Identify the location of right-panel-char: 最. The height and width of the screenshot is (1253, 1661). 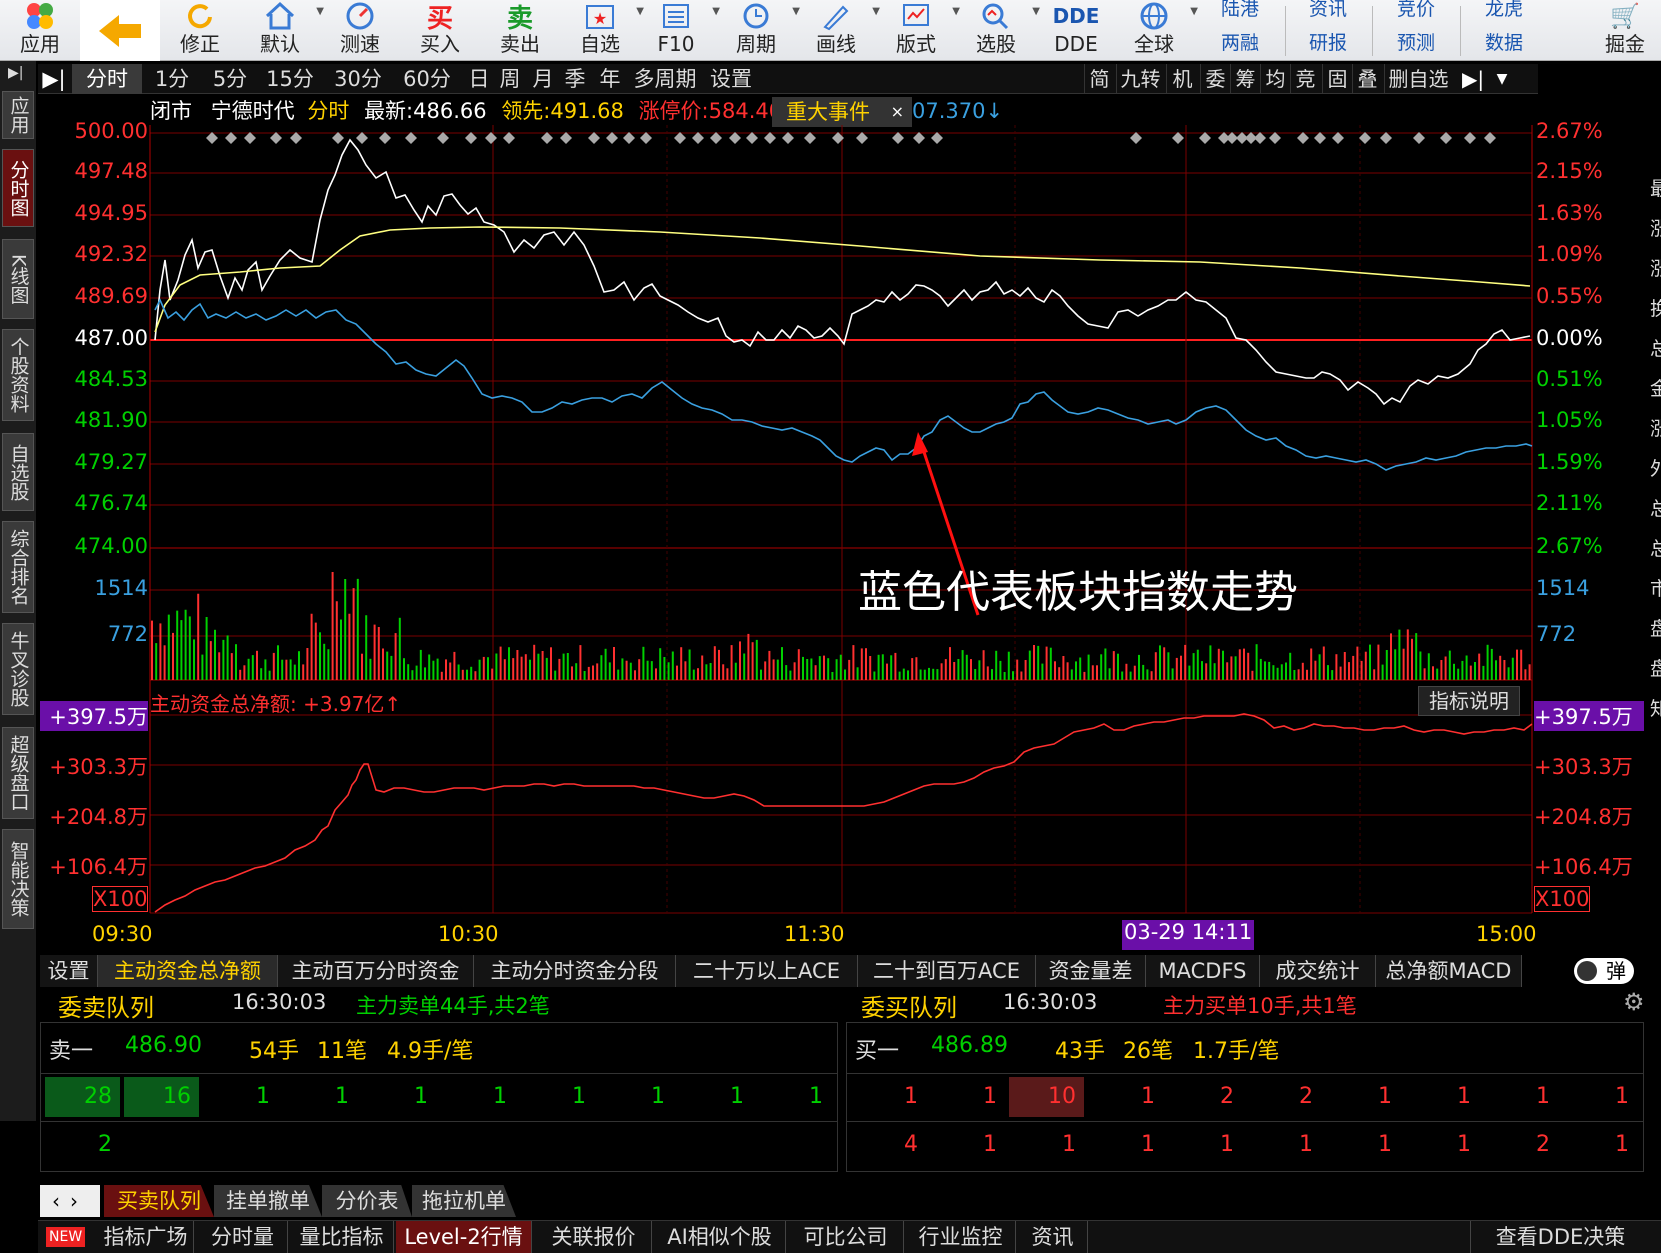
(1655, 189).